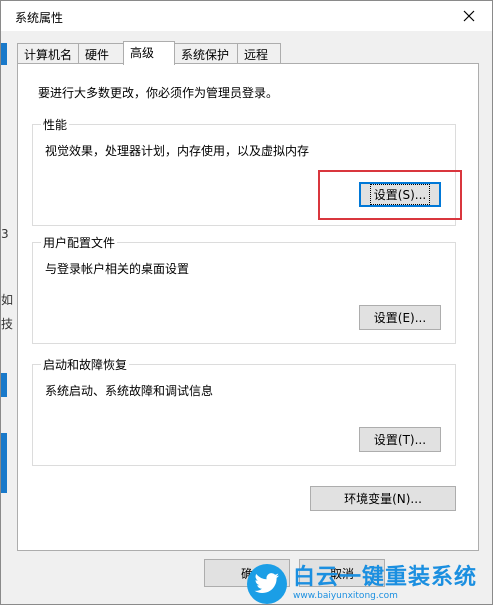  What do you see at coordinates (342, 573) in the screenshot?
I see `cancel-button: 取消` at bounding box center [342, 573].